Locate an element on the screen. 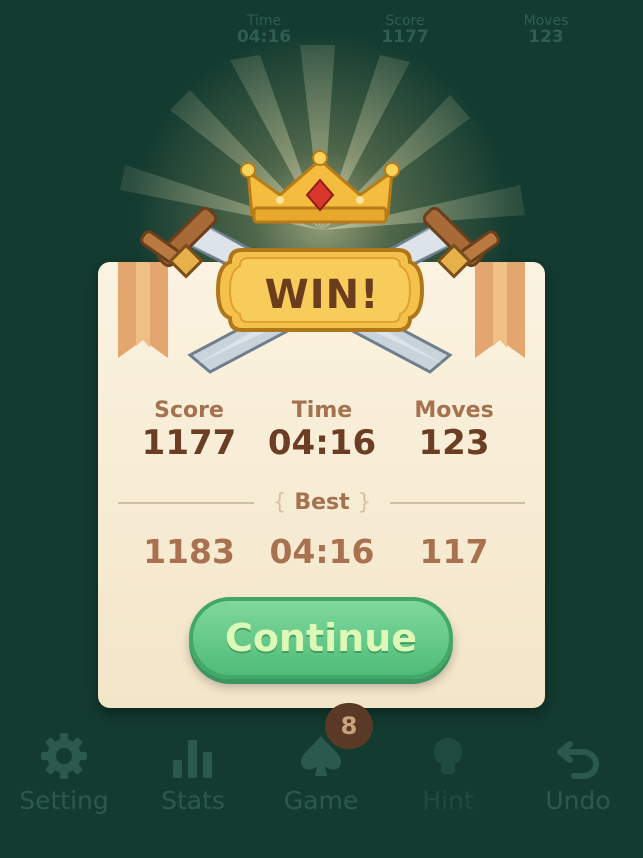  divider-right is located at coordinates (457, 503).